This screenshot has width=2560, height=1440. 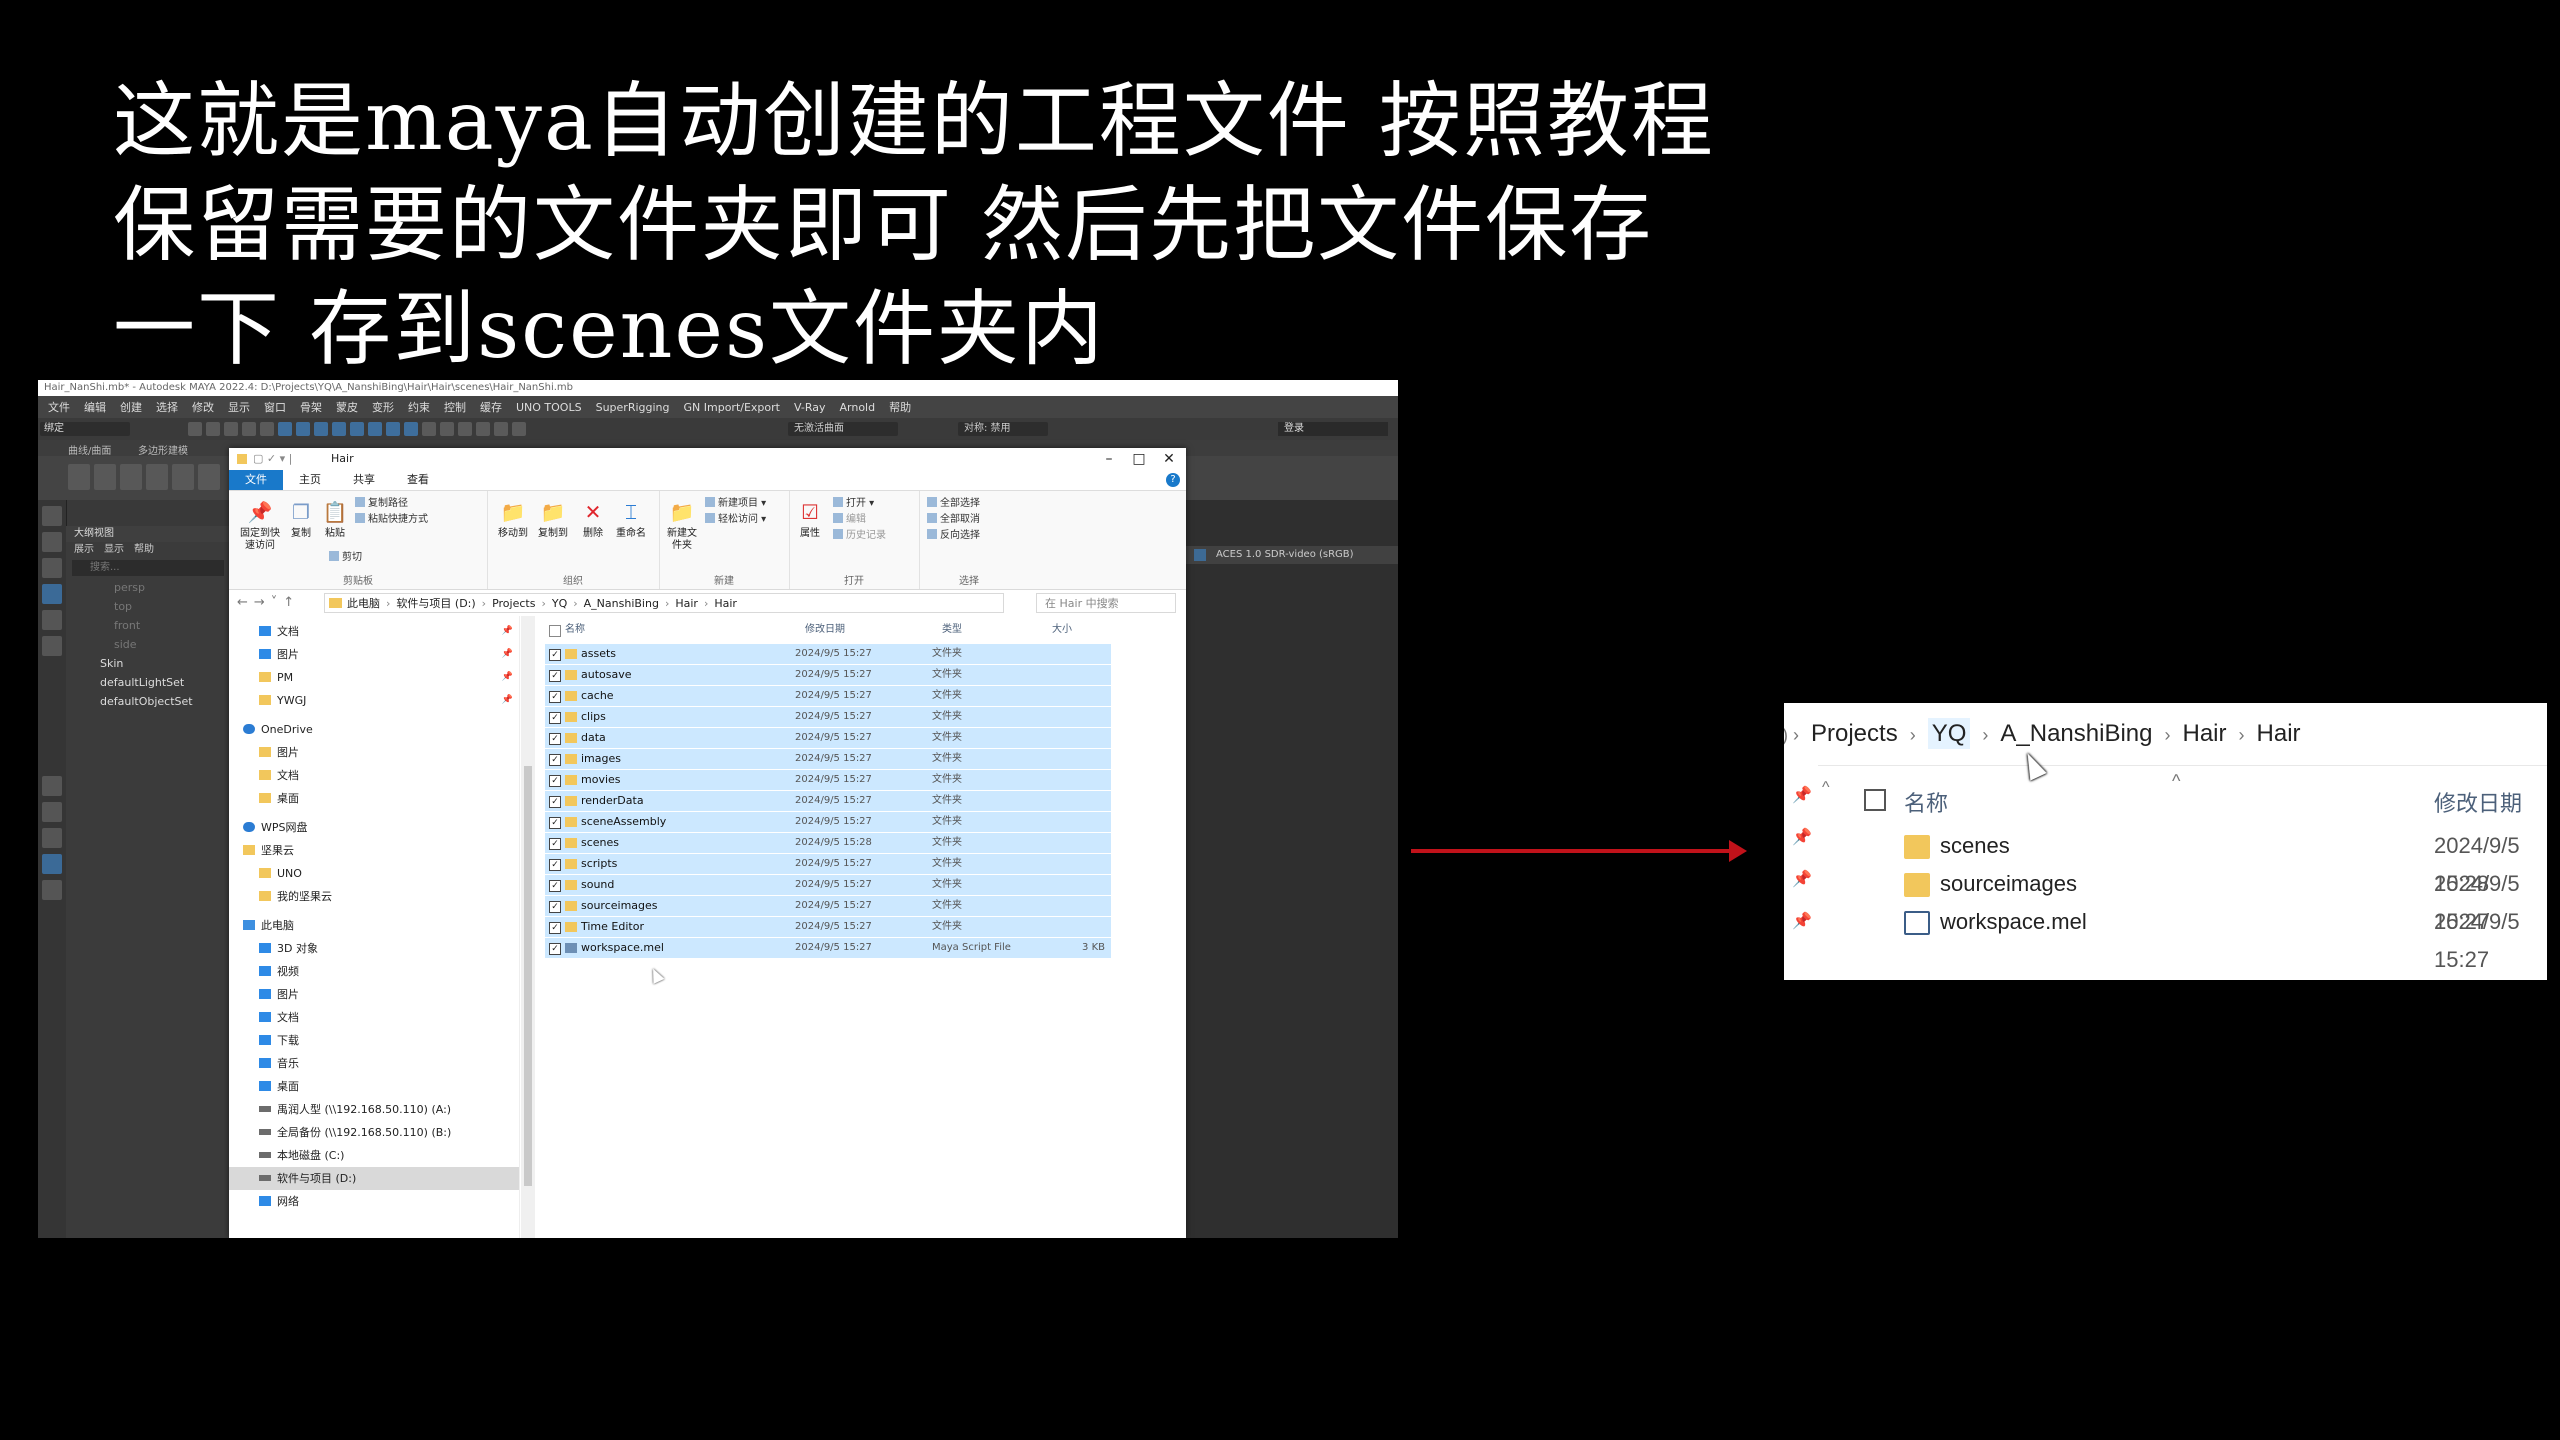 What do you see at coordinates (374, 850) in the screenshot?
I see `nav-item: 坚果云` at bounding box center [374, 850].